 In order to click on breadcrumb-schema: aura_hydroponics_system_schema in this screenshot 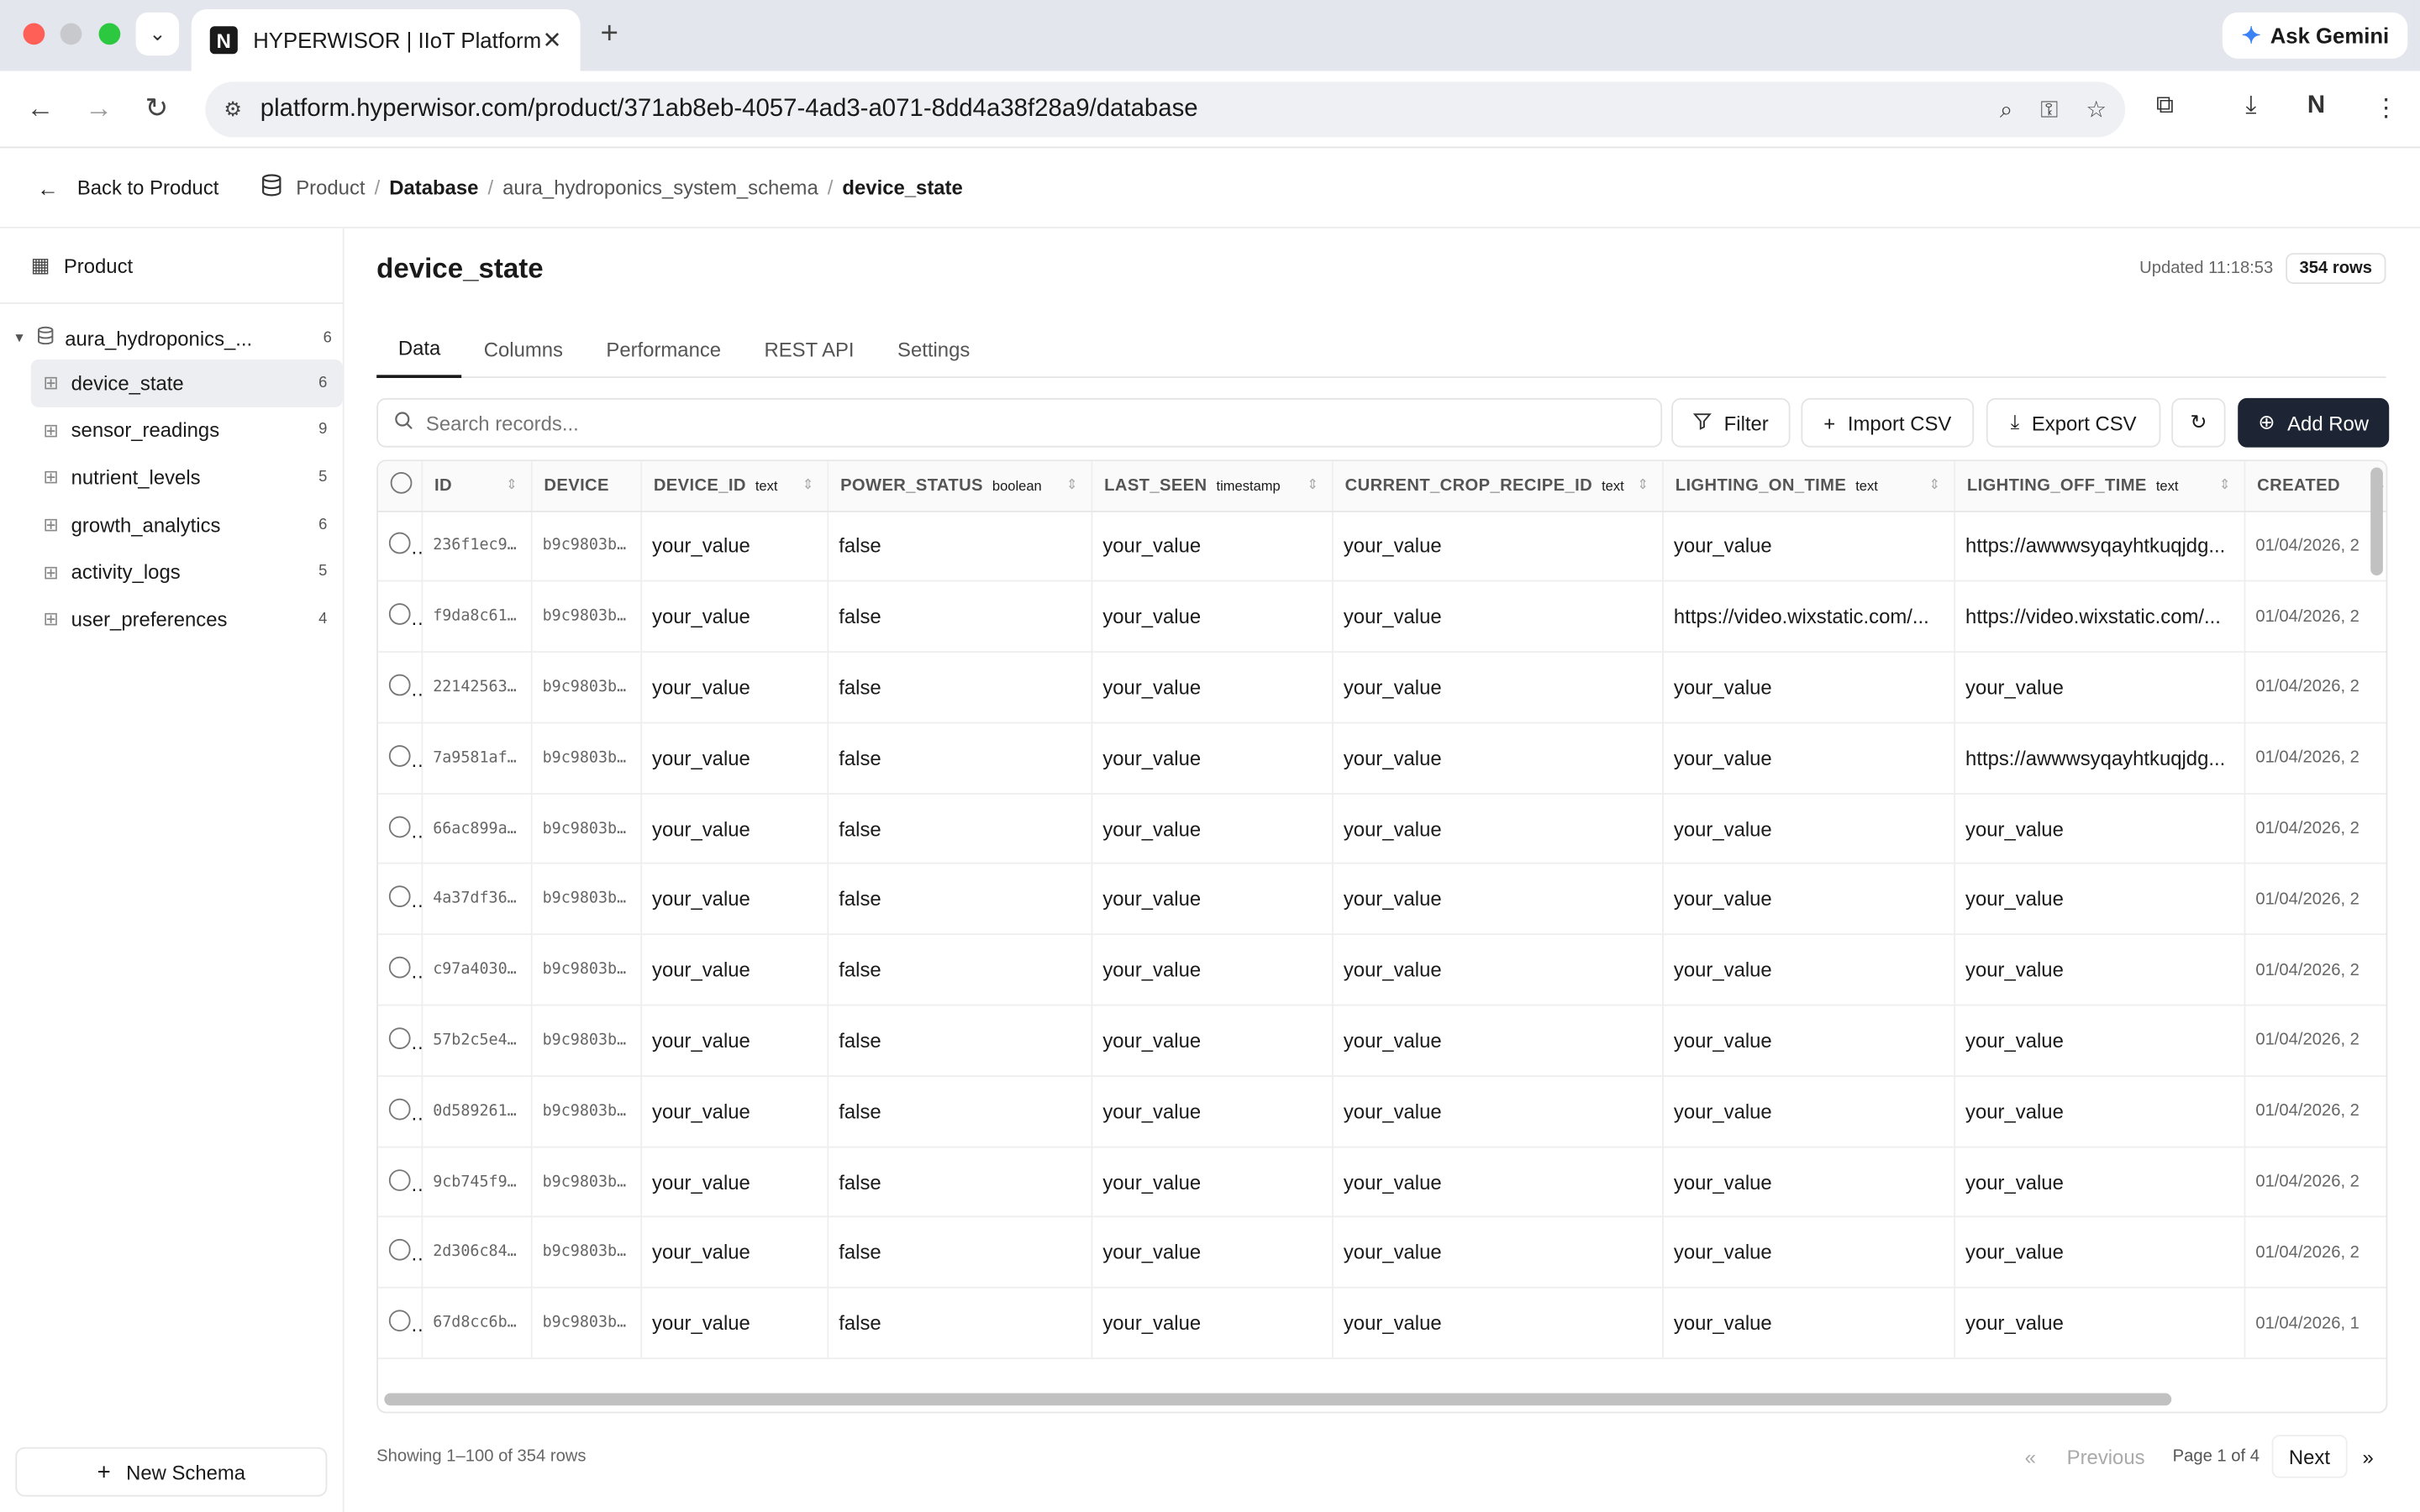, I will do `click(660, 187)`.